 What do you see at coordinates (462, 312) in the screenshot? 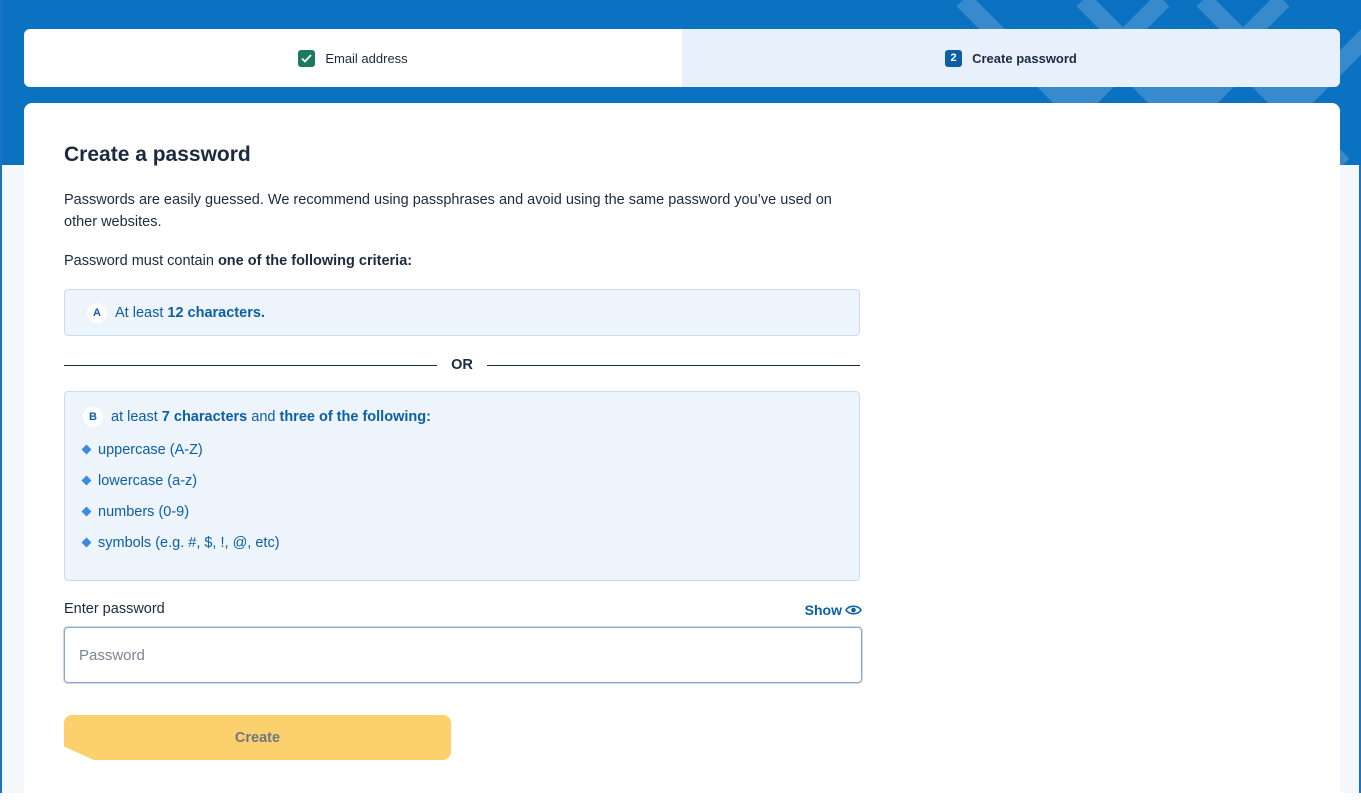
I see `criteria-option-a: A At least 12 characters.` at bounding box center [462, 312].